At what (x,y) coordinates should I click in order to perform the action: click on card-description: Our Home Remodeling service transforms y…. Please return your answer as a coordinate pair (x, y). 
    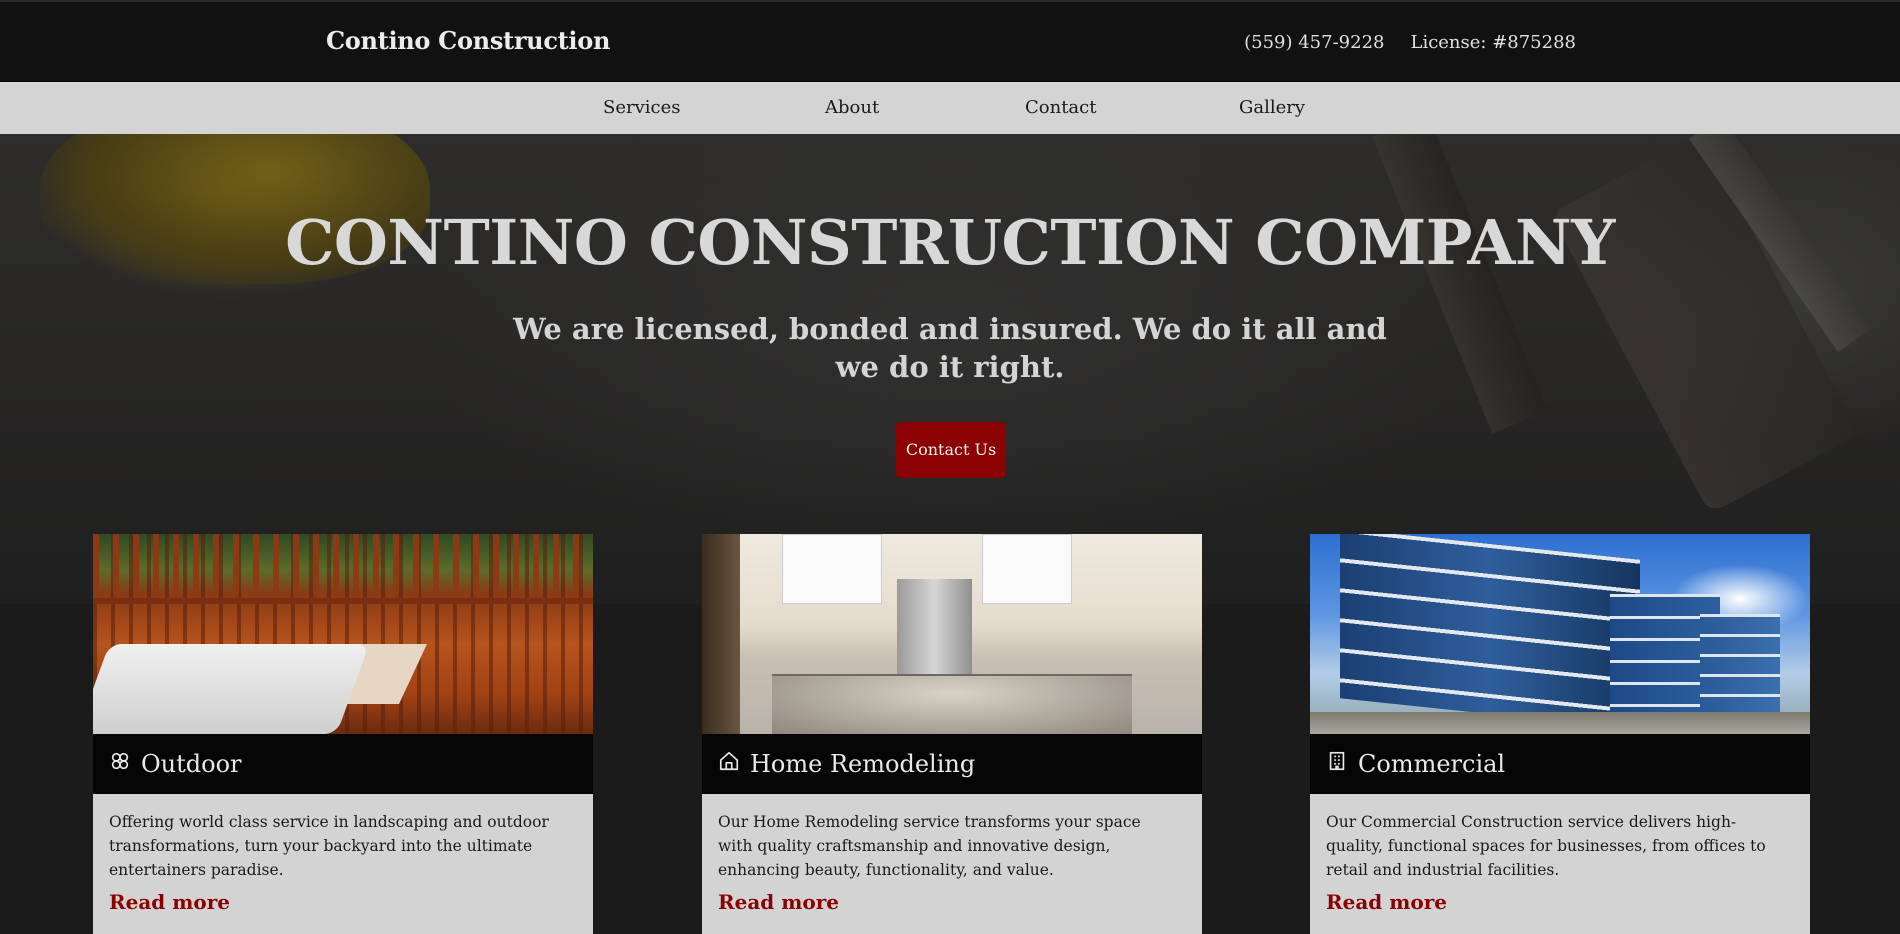
    Looking at the image, I should click on (929, 846).